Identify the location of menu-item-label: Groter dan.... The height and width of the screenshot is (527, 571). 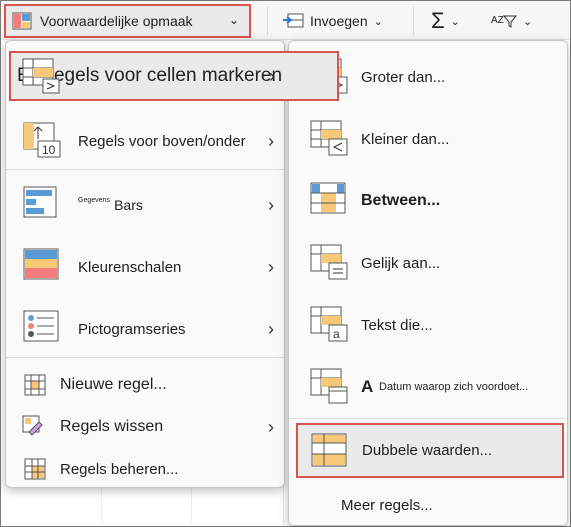
(403, 77).